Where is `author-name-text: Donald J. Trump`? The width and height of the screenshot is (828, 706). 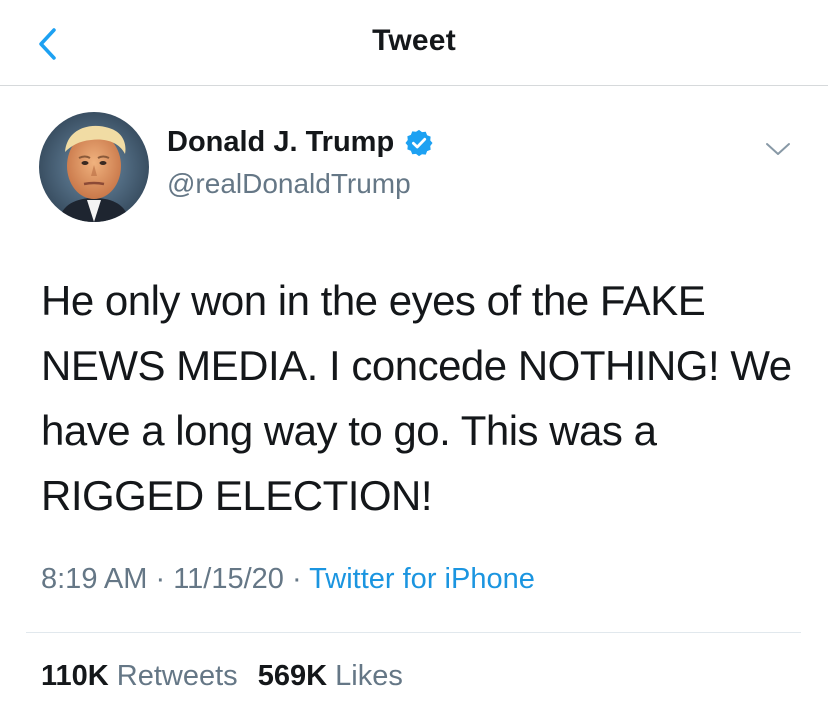
author-name-text: Donald J. Trump is located at coordinates (281, 142).